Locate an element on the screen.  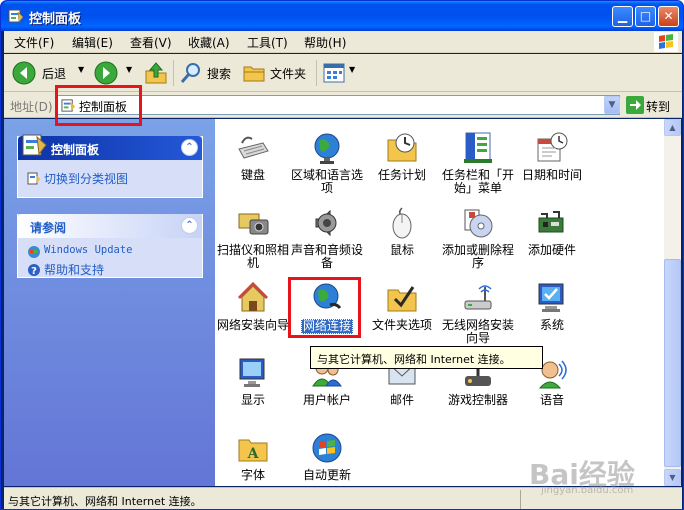
back-label: 后退 is located at coordinates (54, 74).